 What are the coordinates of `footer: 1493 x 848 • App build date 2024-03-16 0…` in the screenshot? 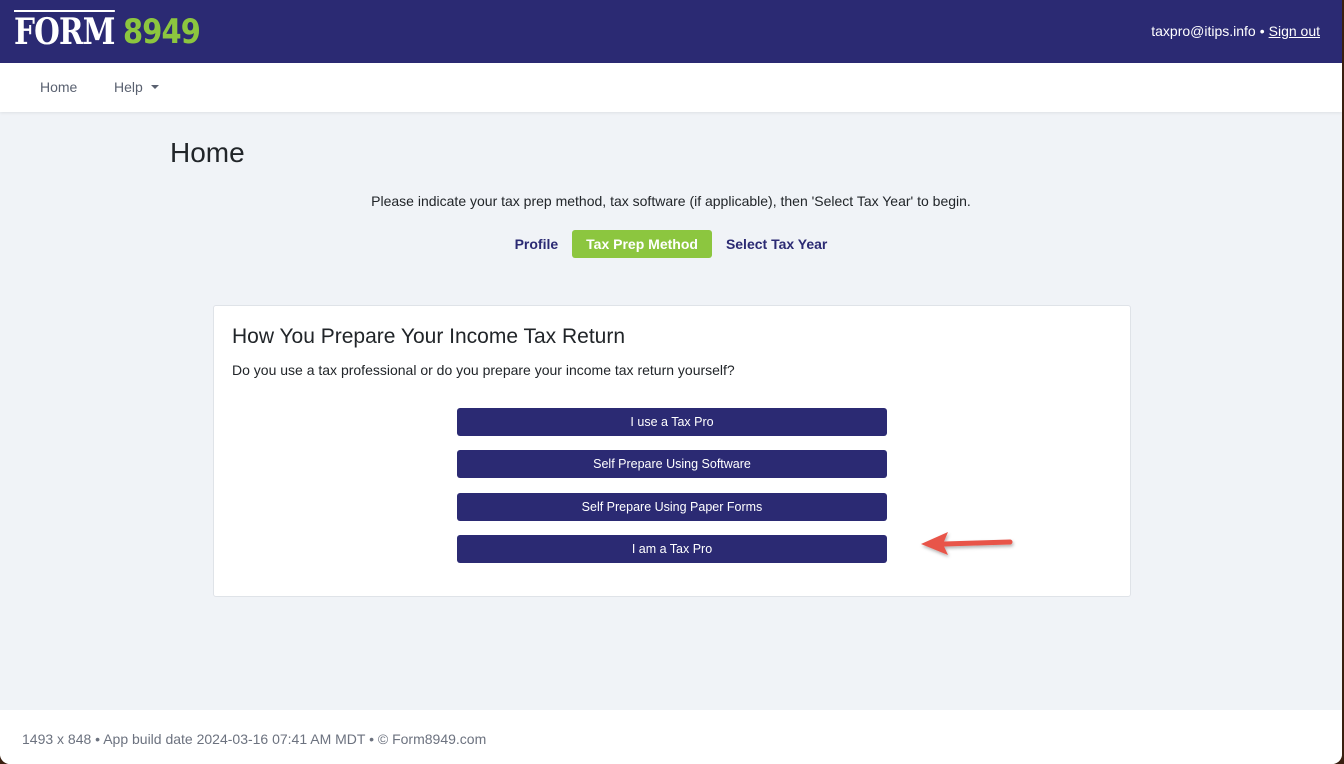 It's located at (671, 737).